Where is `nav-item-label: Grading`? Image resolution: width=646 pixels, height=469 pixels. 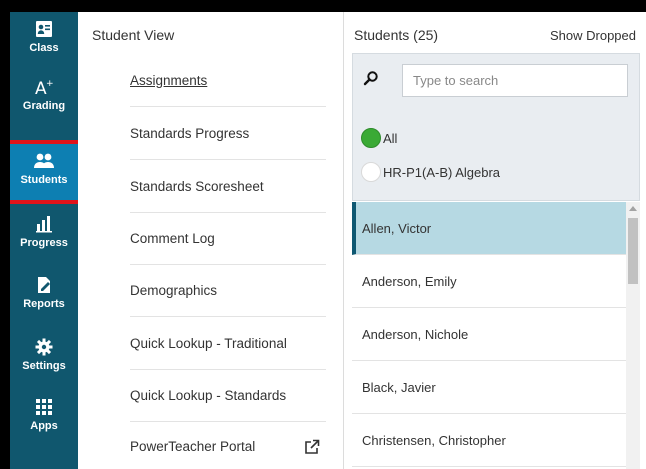 nav-item-label: Grading is located at coordinates (44, 106).